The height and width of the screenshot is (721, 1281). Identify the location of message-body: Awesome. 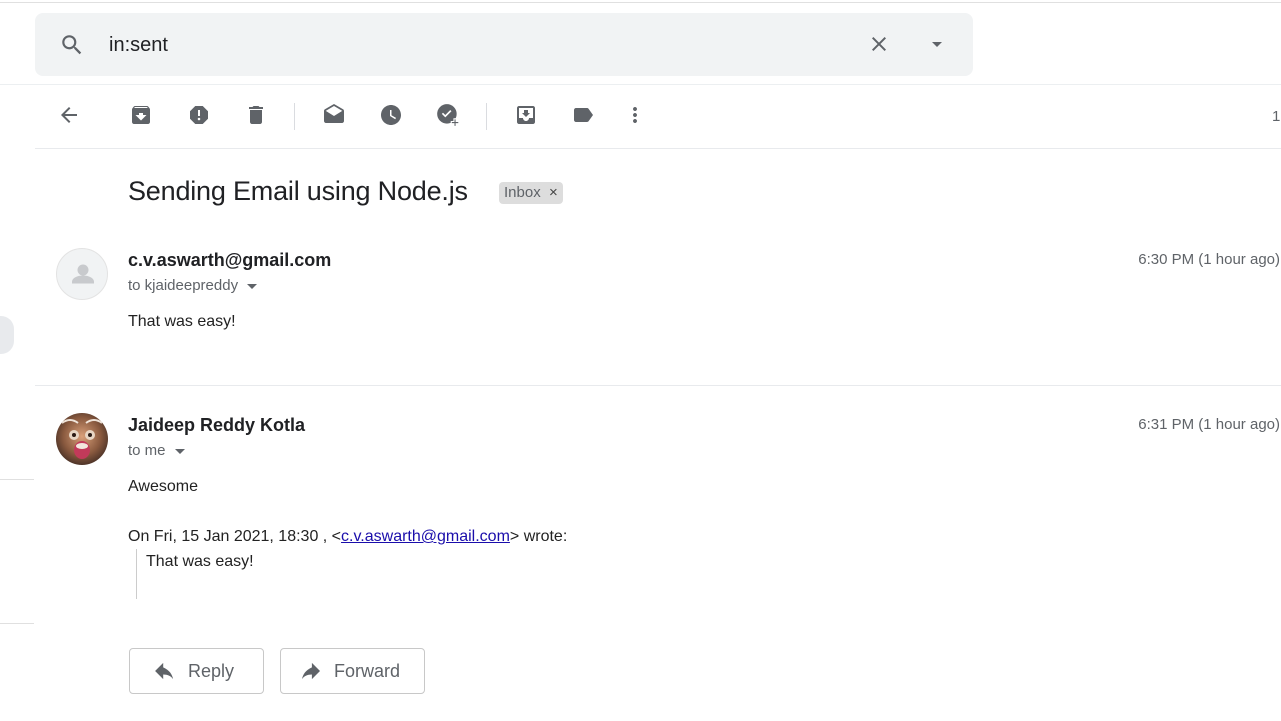
(163, 486).